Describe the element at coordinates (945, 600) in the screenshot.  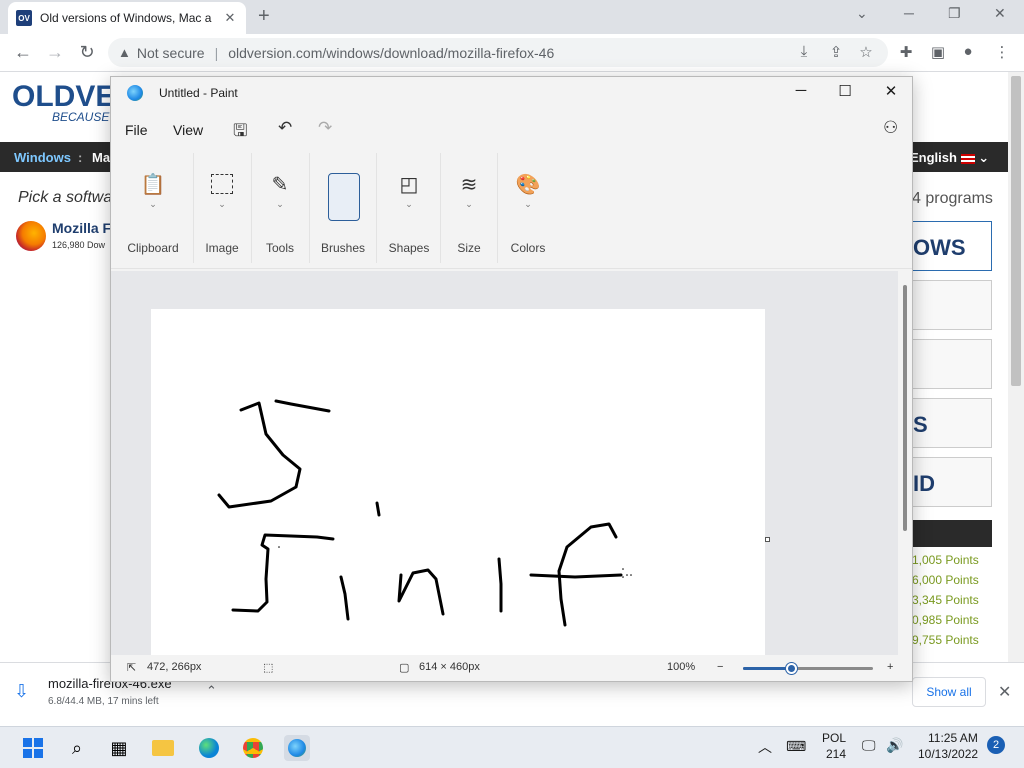
I see `points-entry: 3,345 Points` at that location.